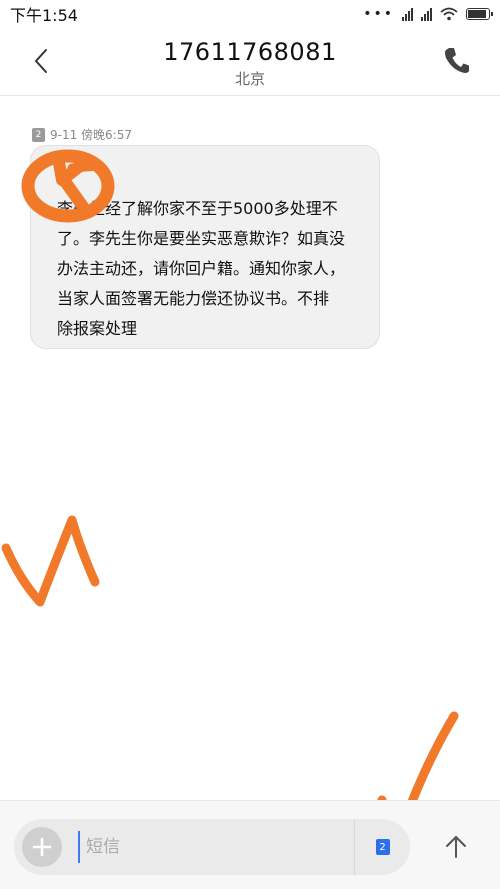 The image size is (500, 889). What do you see at coordinates (249, 79) in the screenshot?
I see `contact-location: 北京` at bounding box center [249, 79].